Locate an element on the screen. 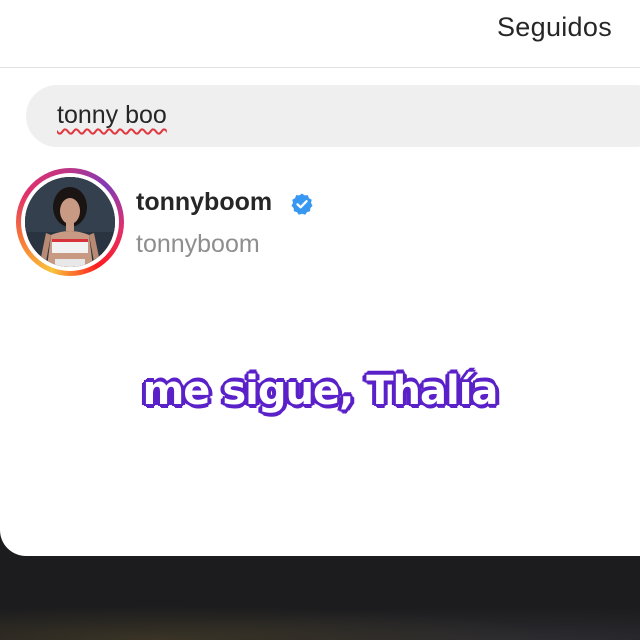  verified-badge-icon is located at coordinates (302, 204).